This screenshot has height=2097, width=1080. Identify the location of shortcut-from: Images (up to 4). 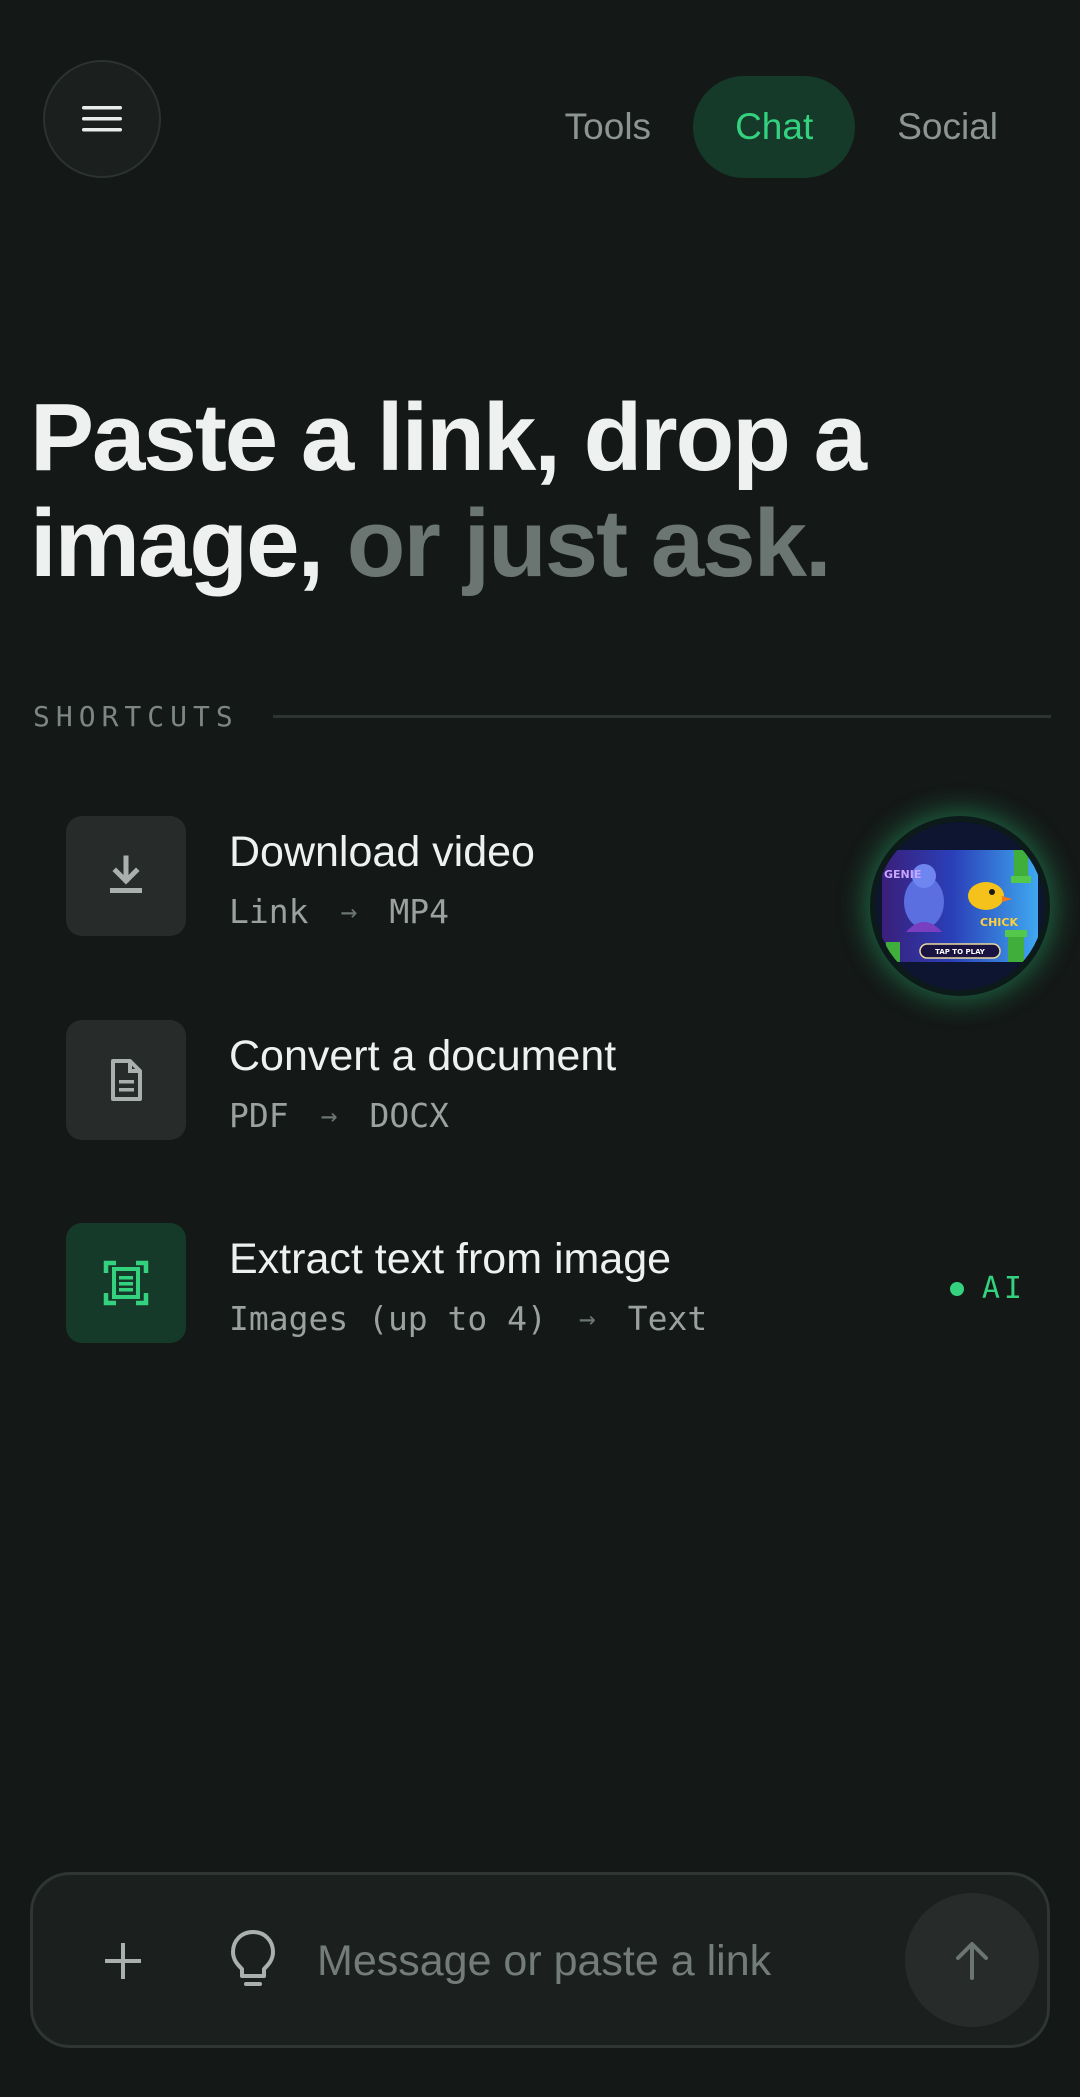
(388, 1318).